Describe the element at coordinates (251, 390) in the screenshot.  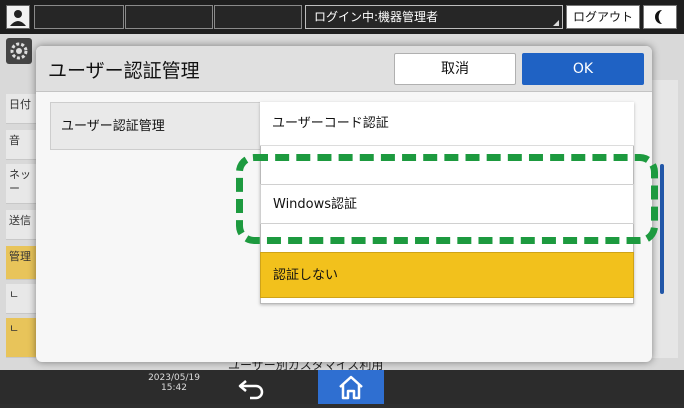
I see `back-arrow-icon` at that location.